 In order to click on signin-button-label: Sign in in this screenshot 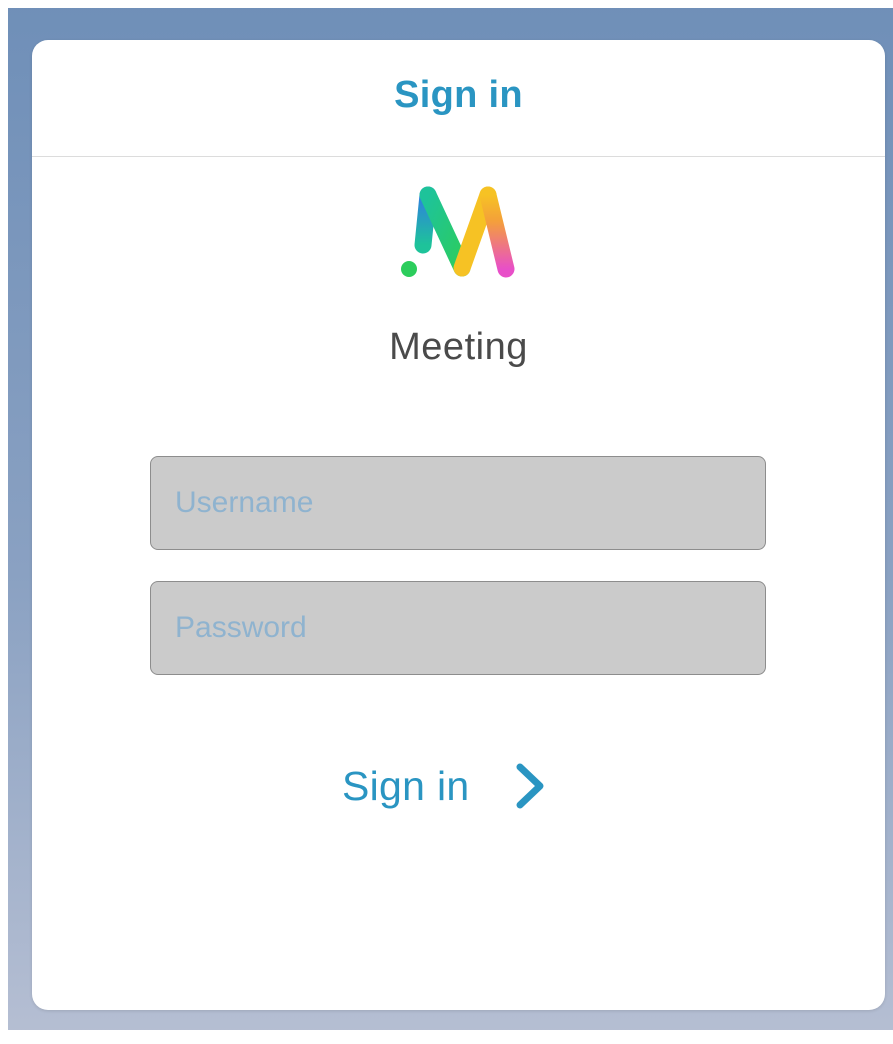, I will do `click(406, 785)`.